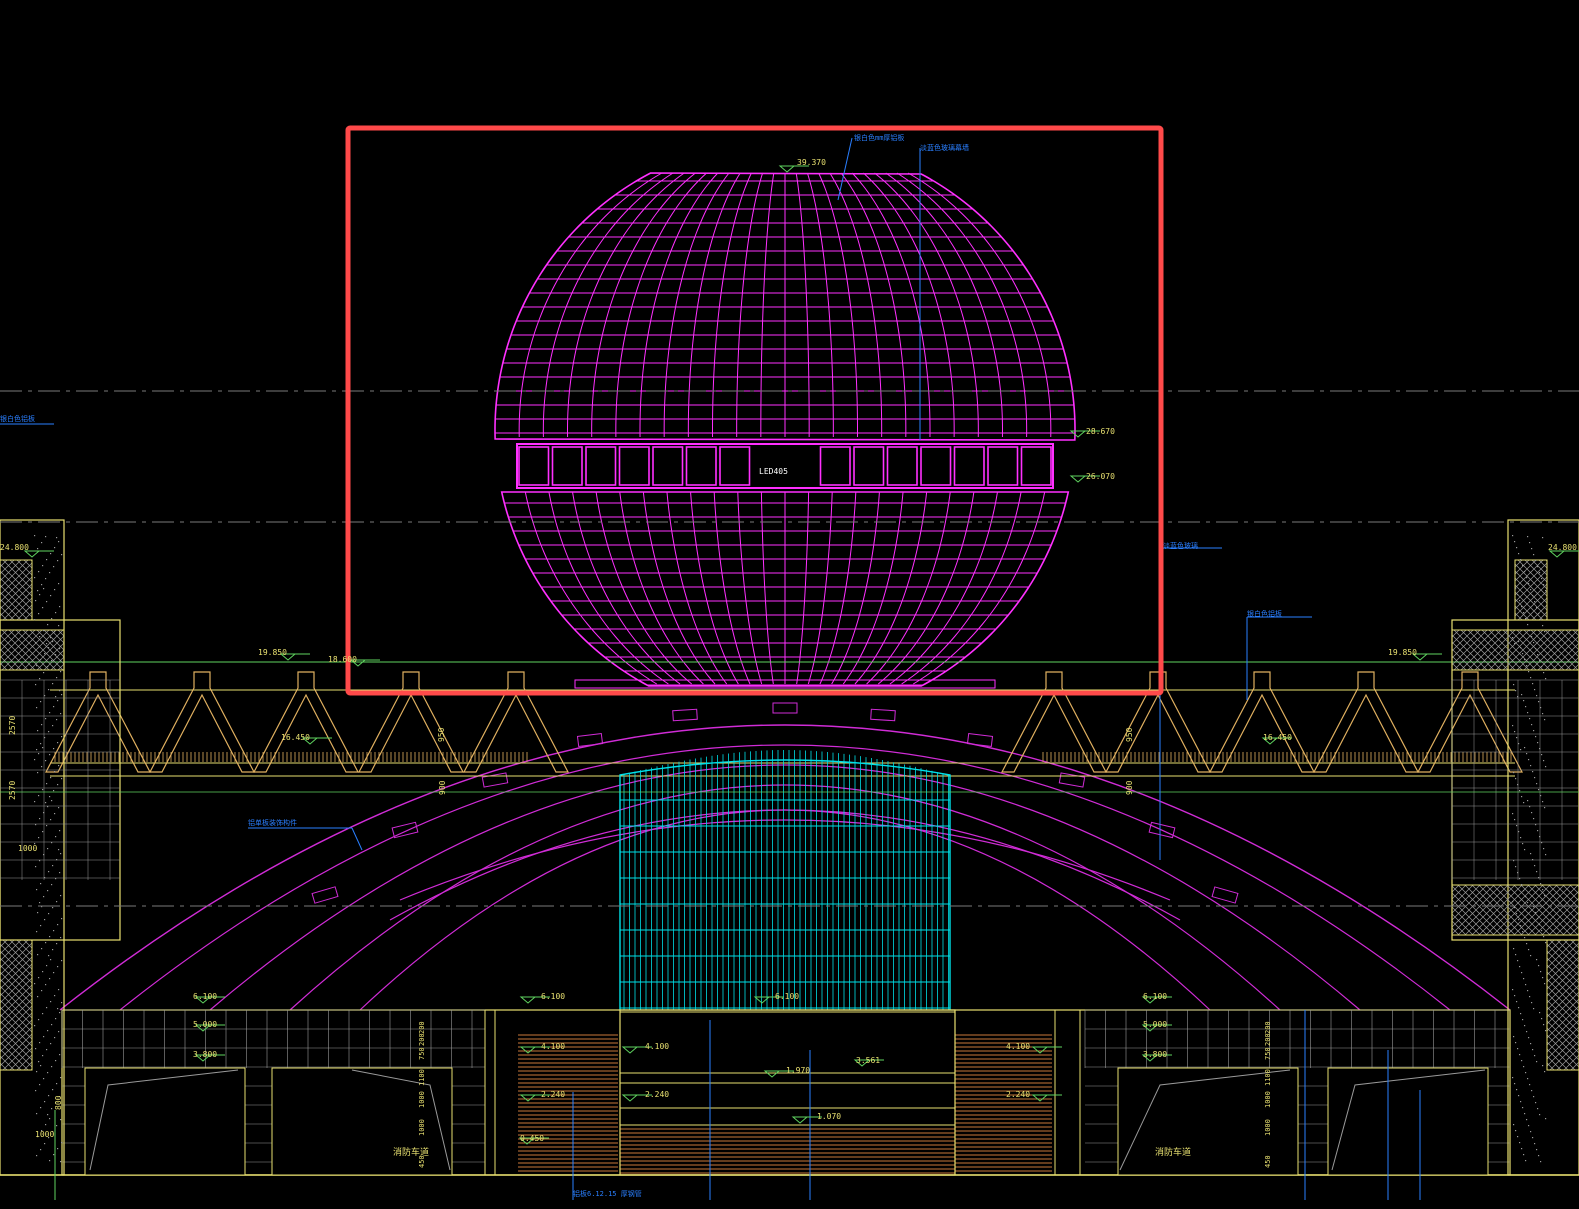 This screenshot has height=1209, width=1579. What do you see at coordinates (1268, 1077) in the screenshot?
I see `dimension-value: 1100` at bounding box center [1268, 1077].